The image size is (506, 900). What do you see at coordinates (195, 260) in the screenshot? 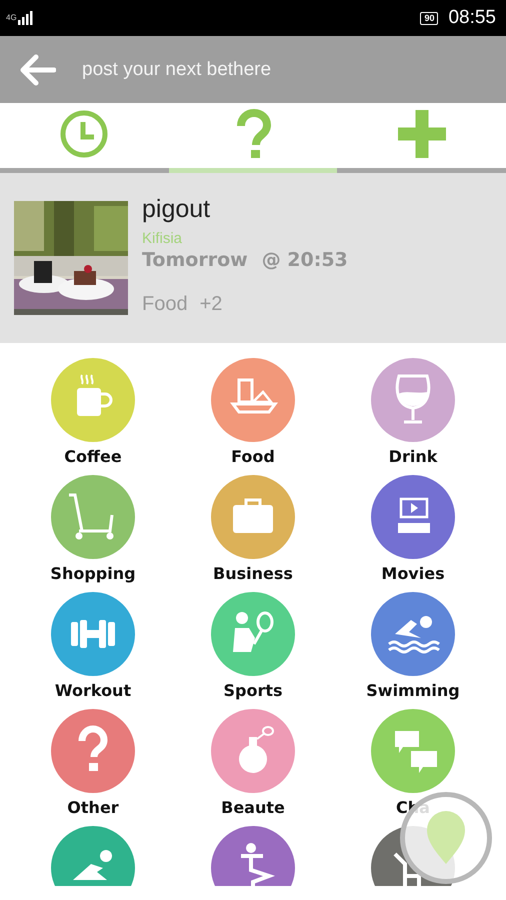
I see `event-day: Tomorrow` at bounding box center [195, 260].